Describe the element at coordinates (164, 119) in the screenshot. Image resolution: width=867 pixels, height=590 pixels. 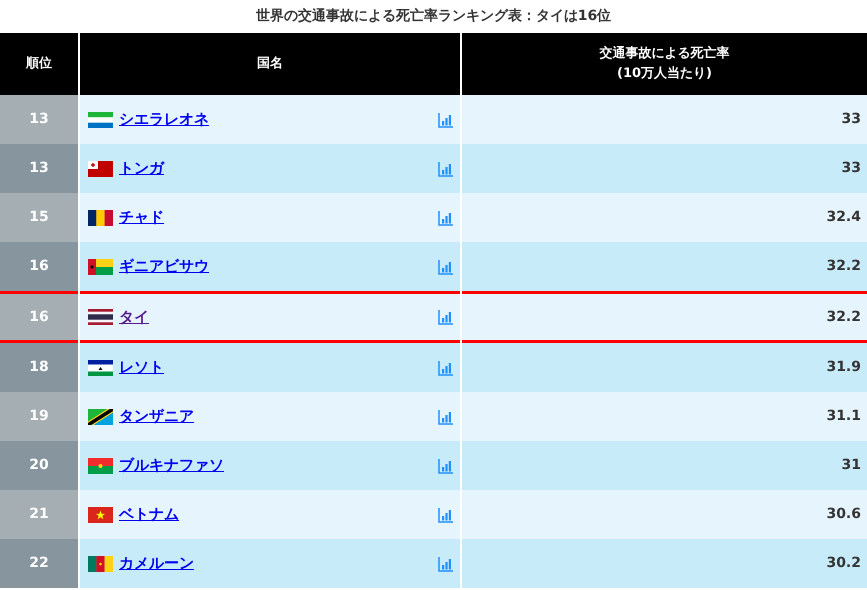
I see `country-link: シエラレオネ` at that location.